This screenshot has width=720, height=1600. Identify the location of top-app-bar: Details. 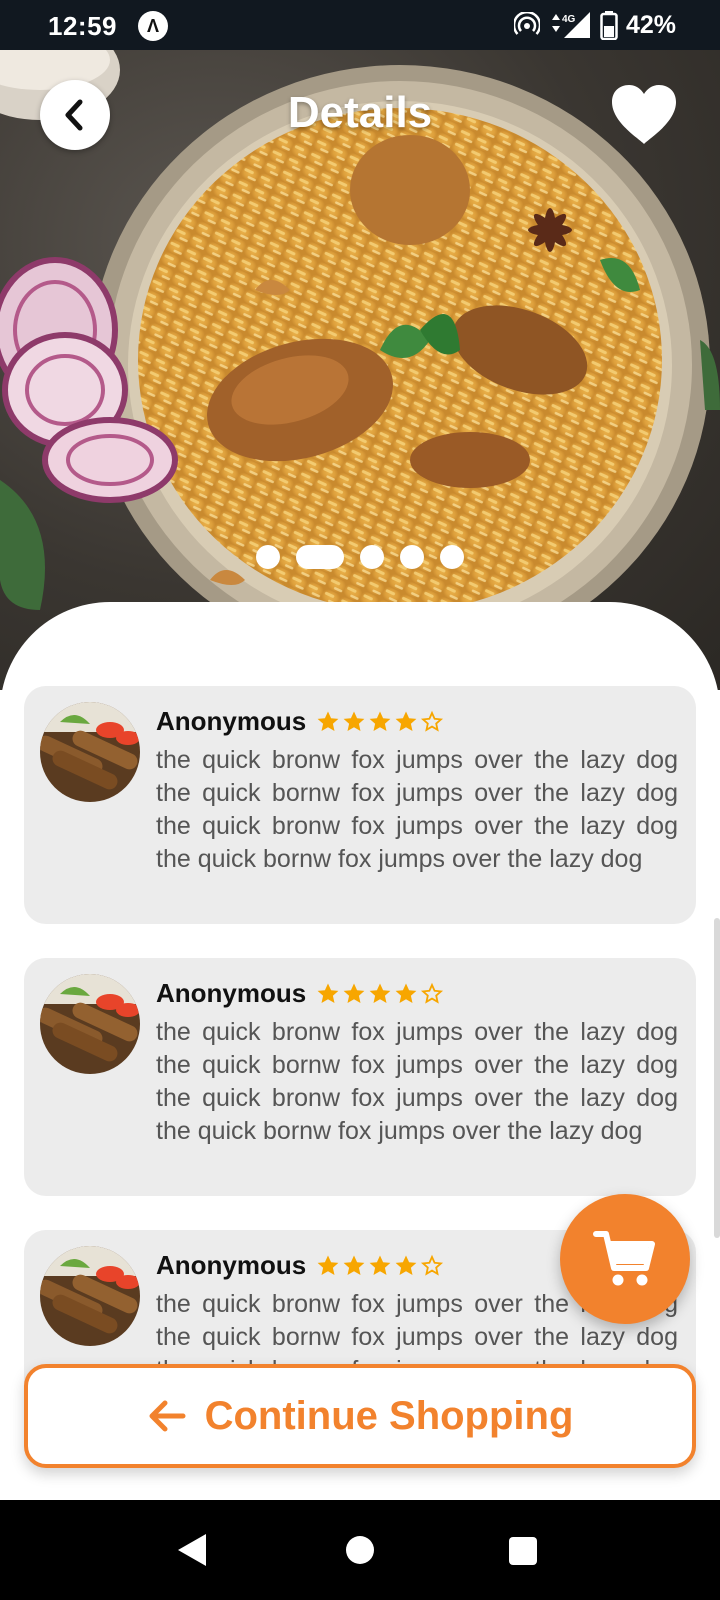
(360, 115).